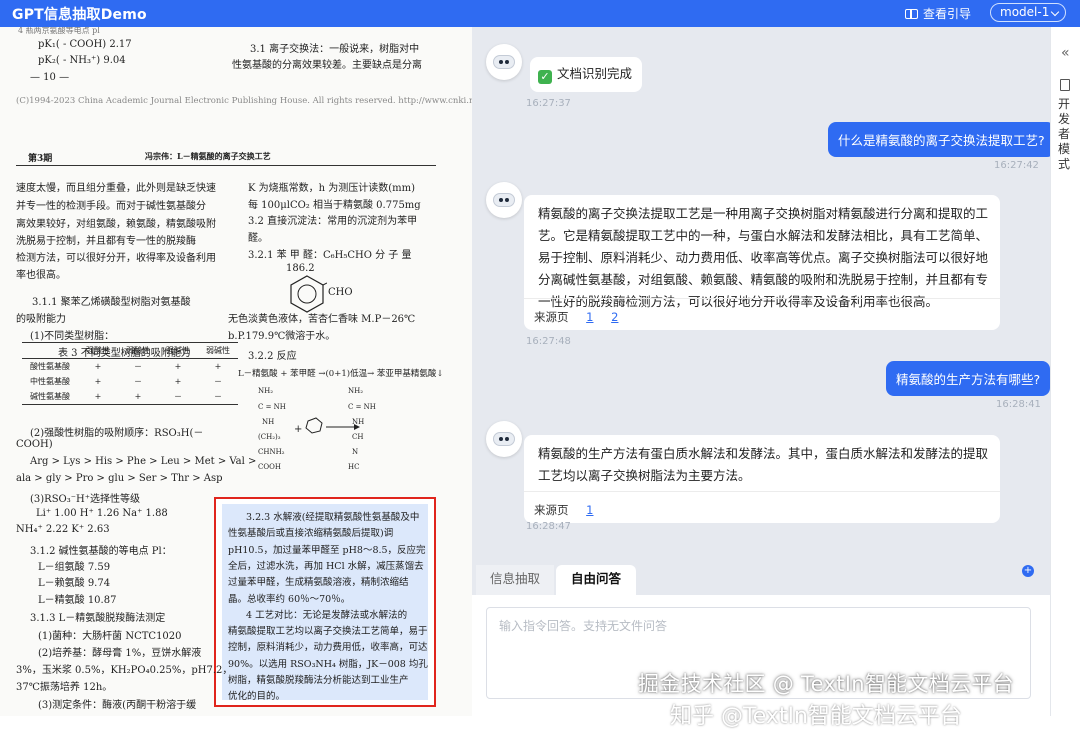 Image resolution: width=1080 pixels, height=730 pixels. I want to click on doc-line: 醛。, so click(258, 238).